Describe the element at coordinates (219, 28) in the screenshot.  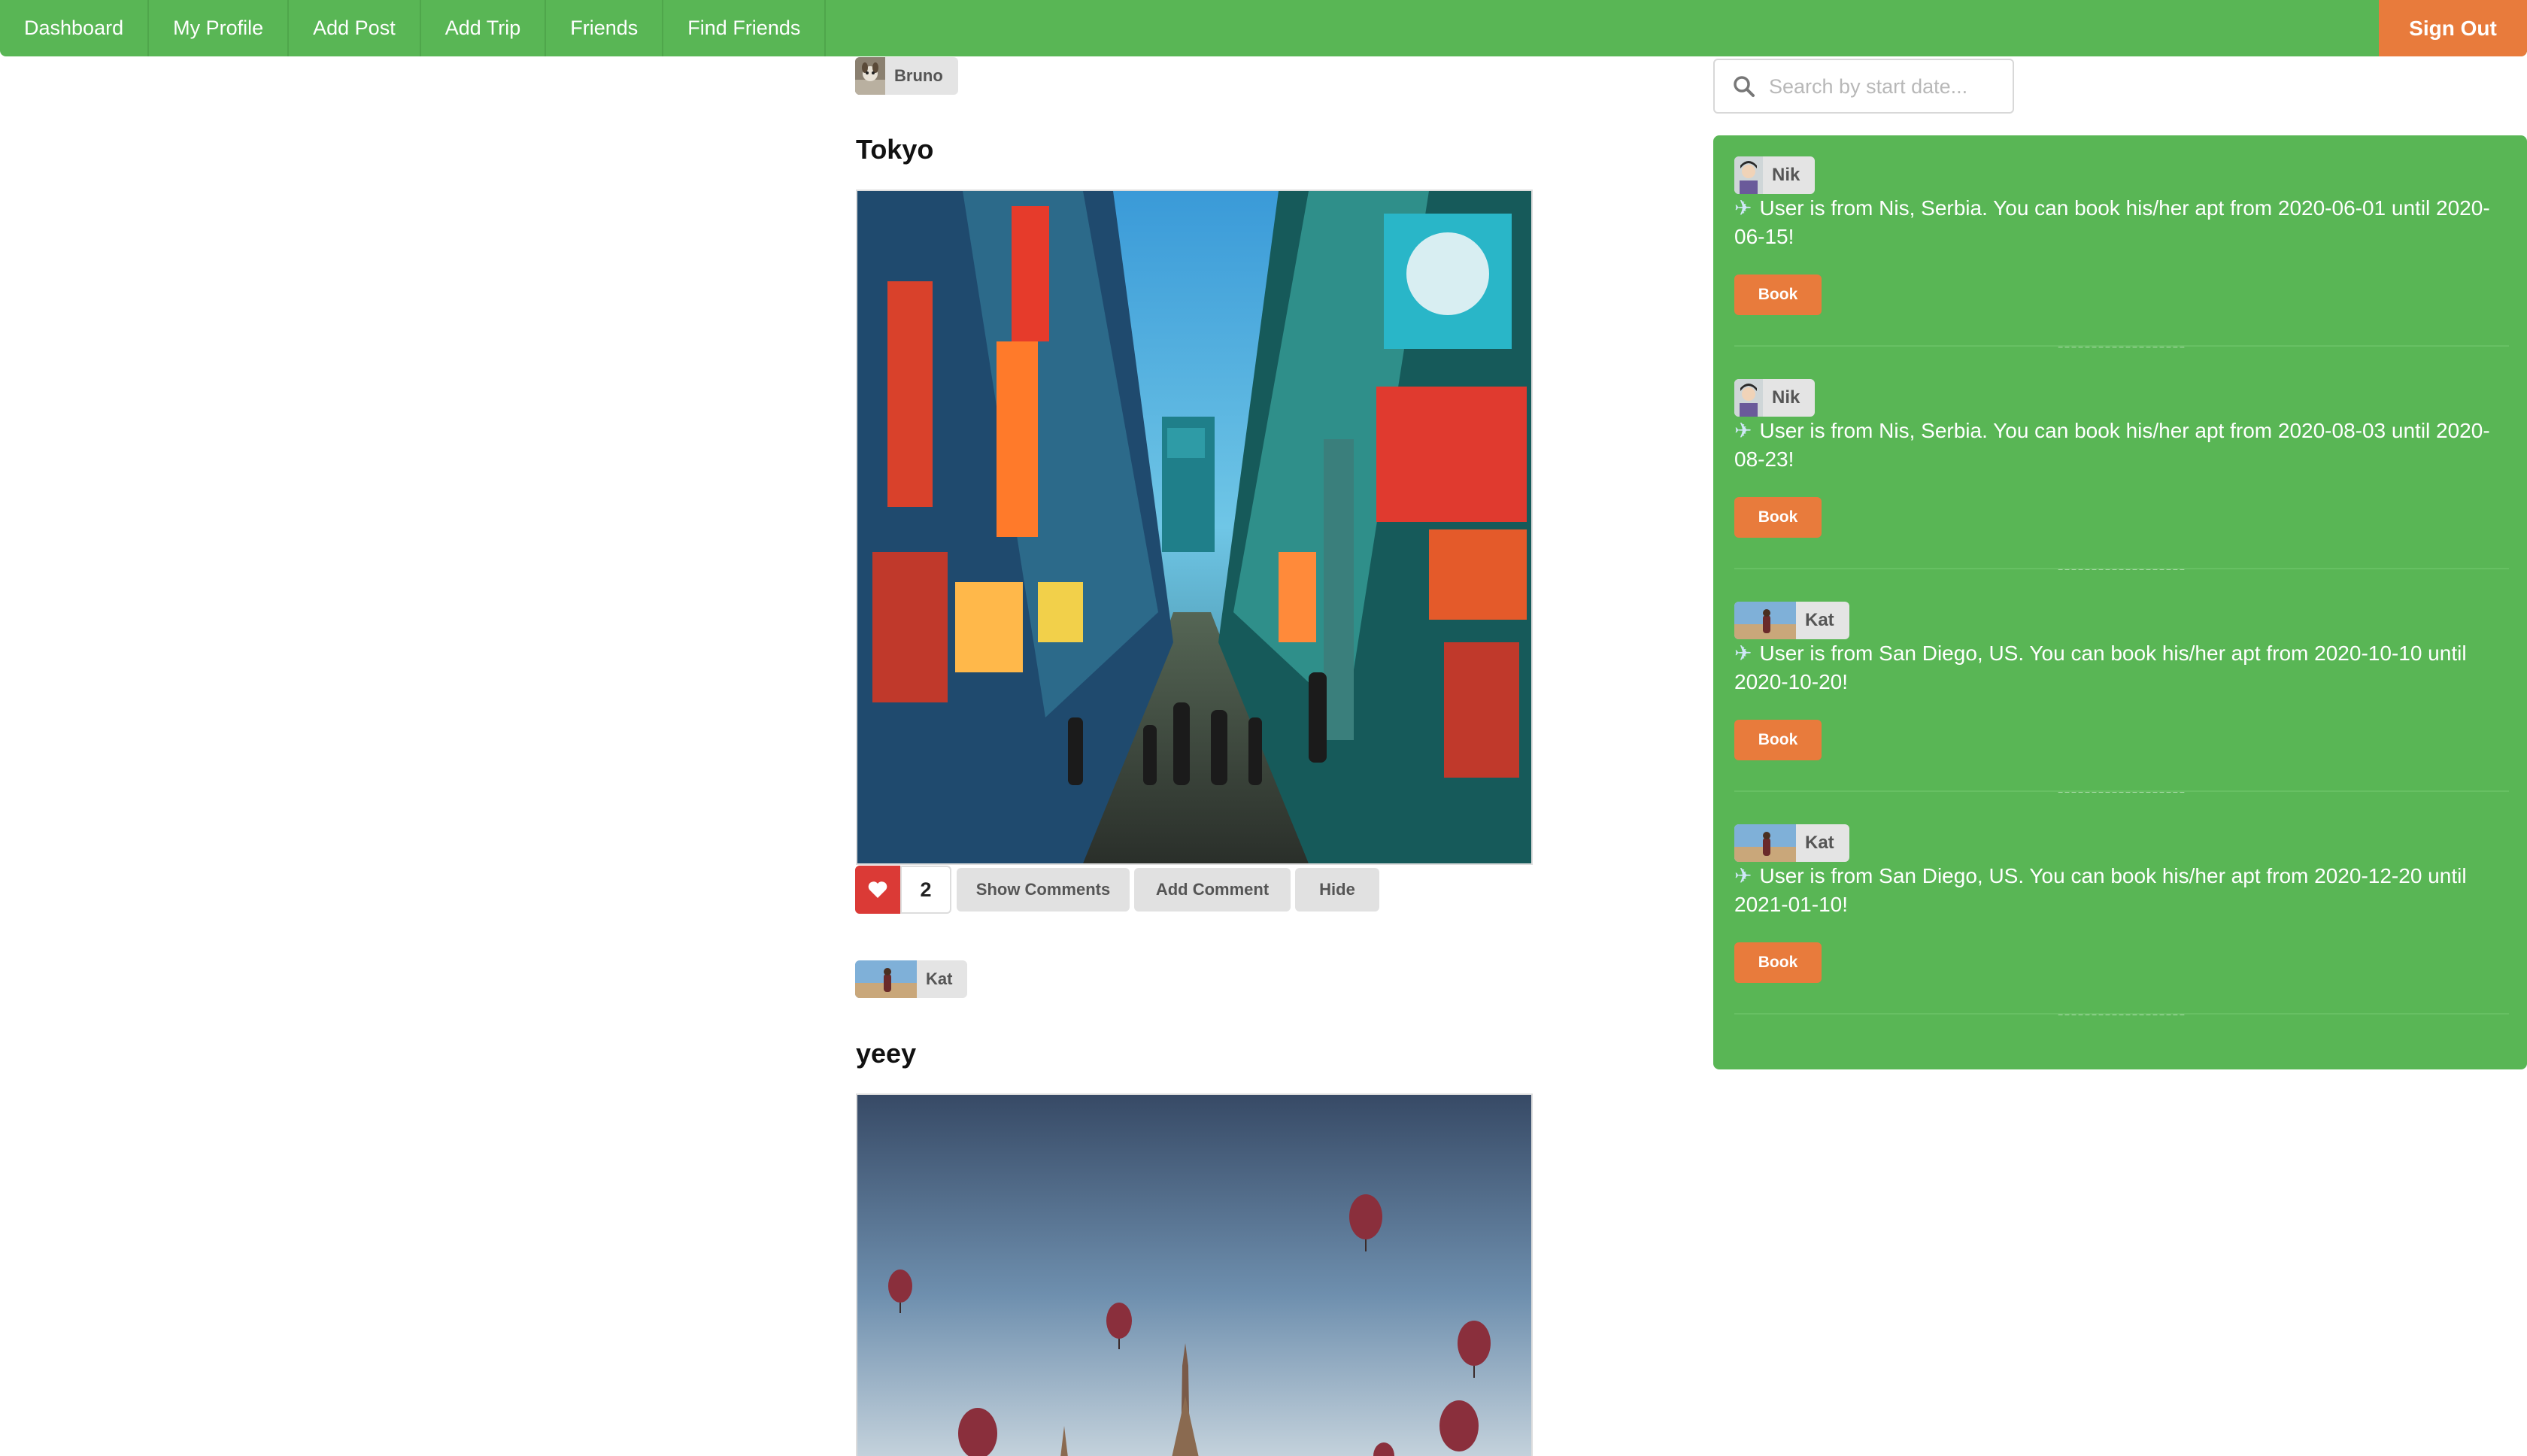
I see `nav-my-profile: My Profile` at that location.